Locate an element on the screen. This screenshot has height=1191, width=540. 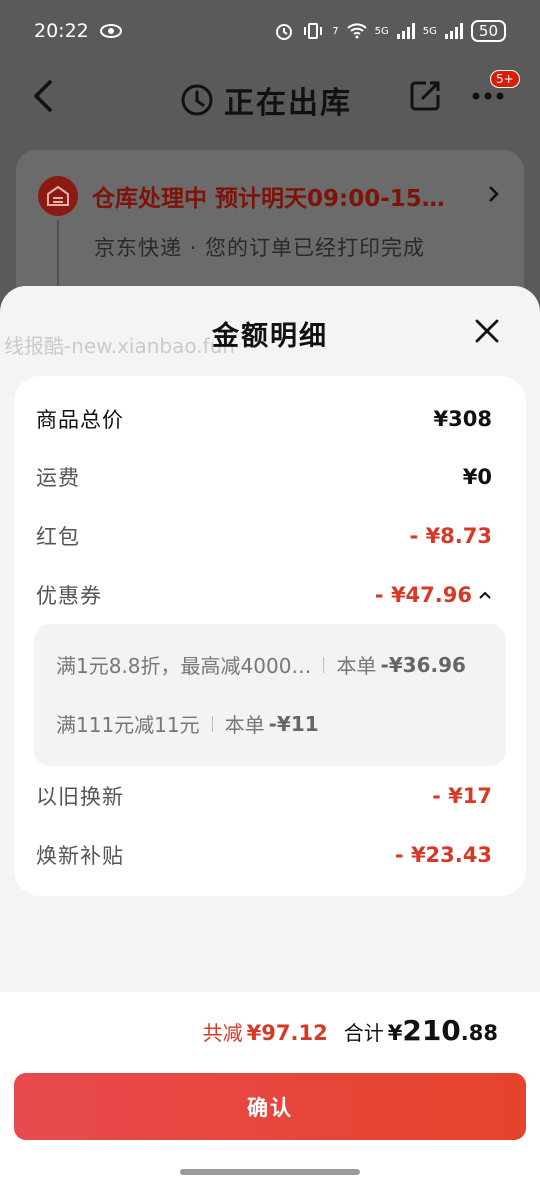
row-amount: - ¥17 is located at coordinates (462, 796).